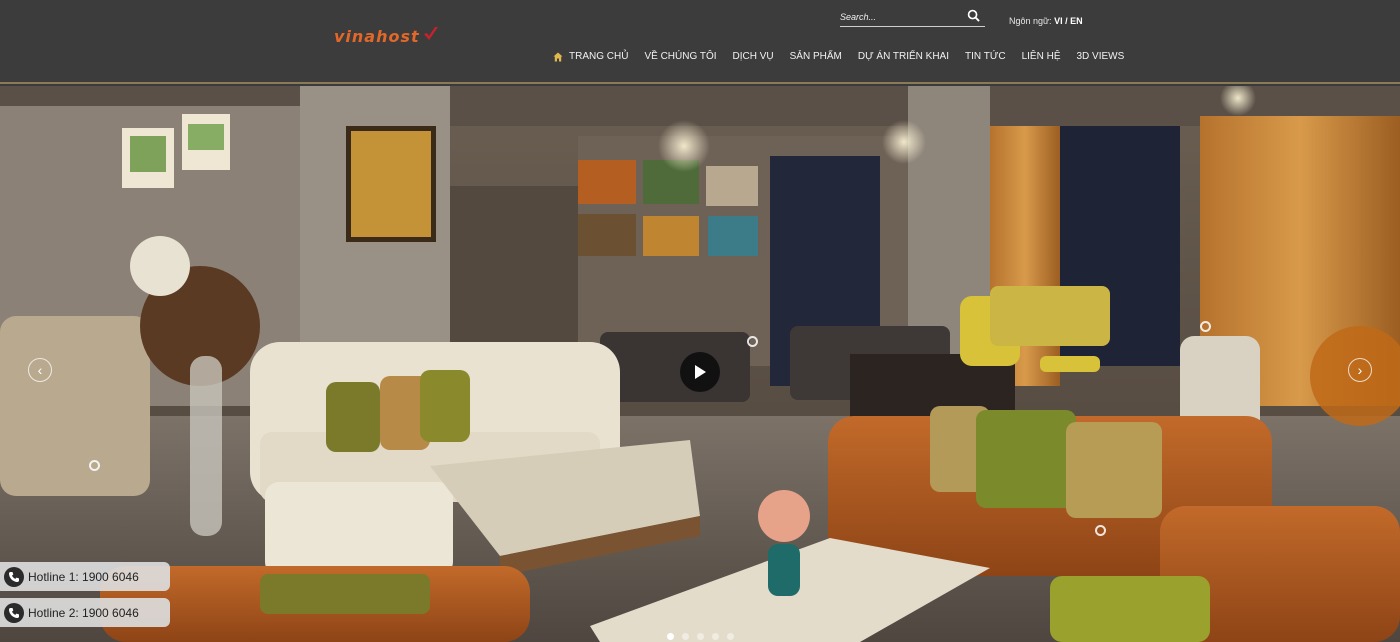  What do you see at coordinates (900, 17) in the screenshot?
I see `search-input` at bounding box center [900, 17].